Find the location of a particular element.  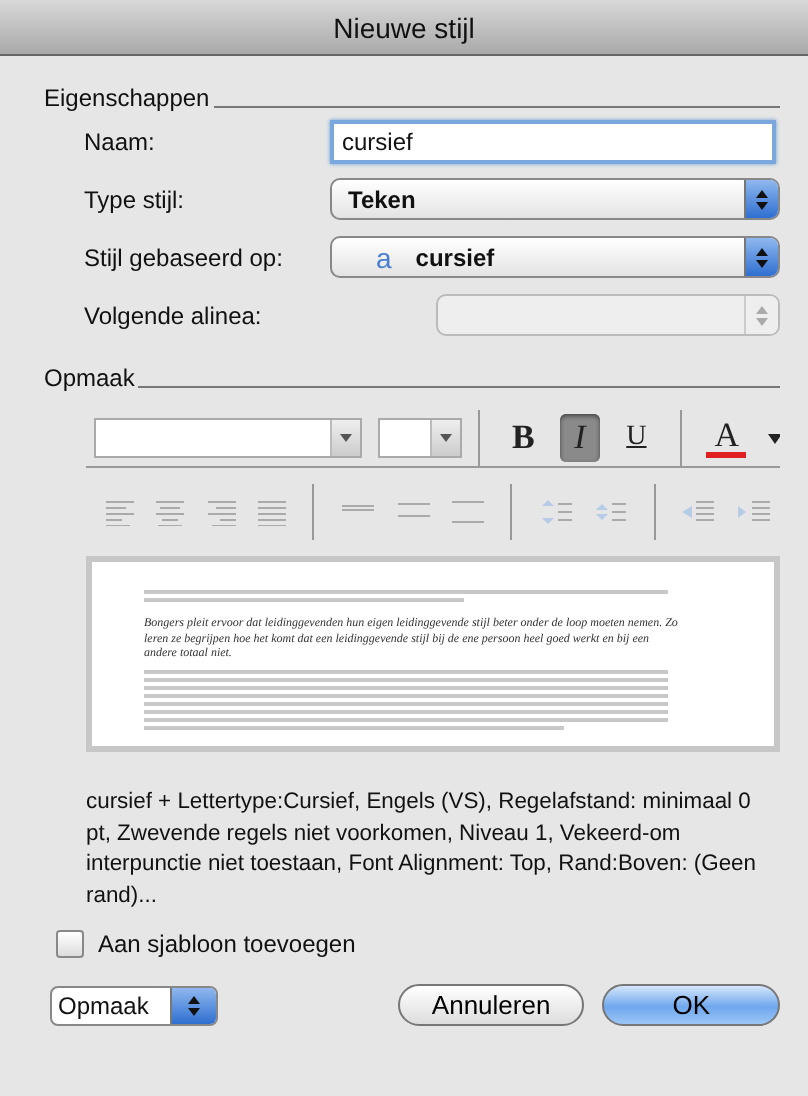

field-label: Stijl gebaseerd op: is located at coordinates (184, 257).